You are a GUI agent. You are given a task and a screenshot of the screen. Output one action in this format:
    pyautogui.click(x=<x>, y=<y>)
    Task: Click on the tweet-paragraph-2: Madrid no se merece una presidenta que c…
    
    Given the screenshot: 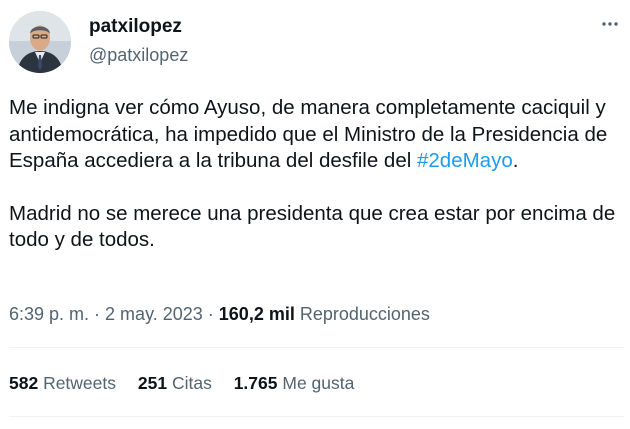 What is the action you would take?
    pyautogui.click(x=312, y=226)
    